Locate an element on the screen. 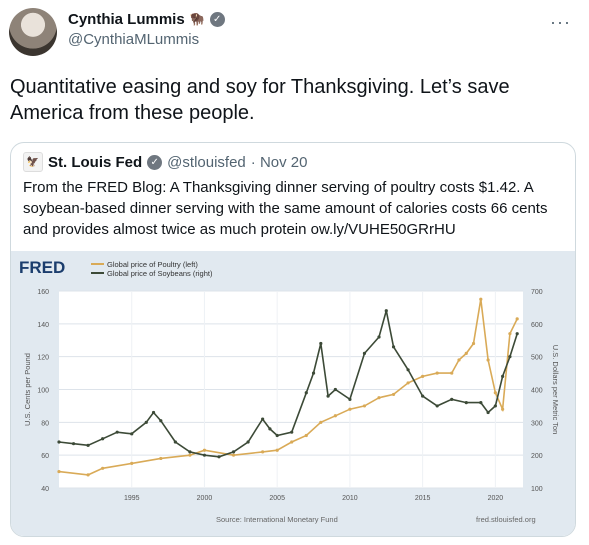  left-tick-label: 120 is located at coordinates (43, 358).